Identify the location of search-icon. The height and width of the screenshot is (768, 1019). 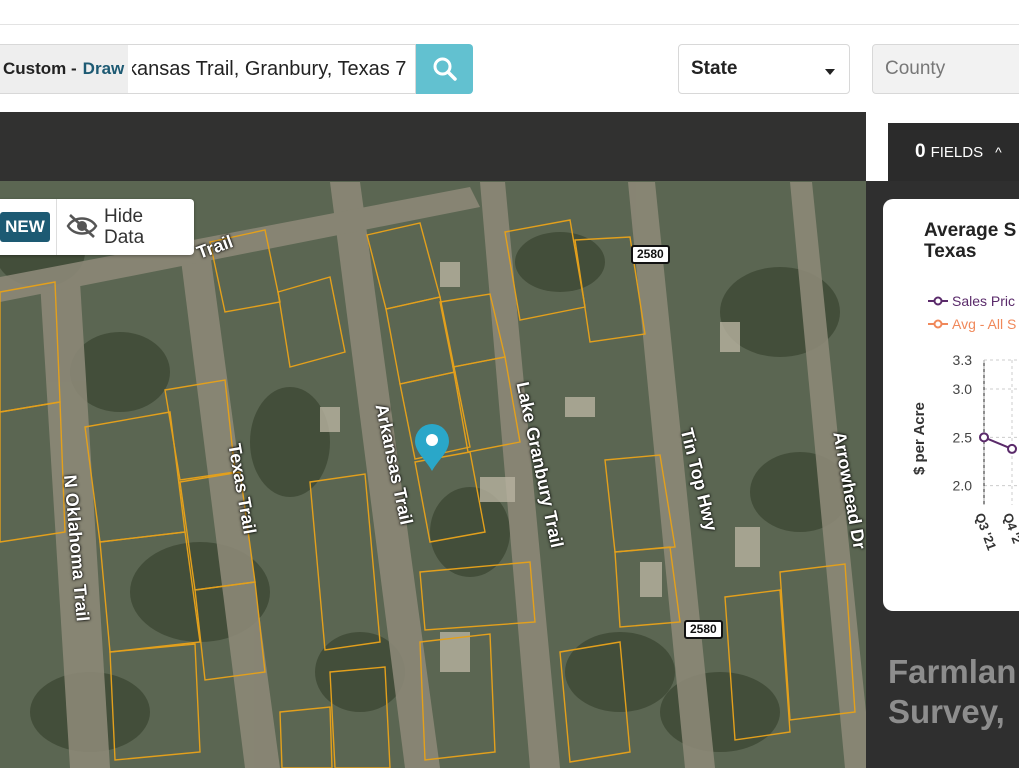
(445, 69).